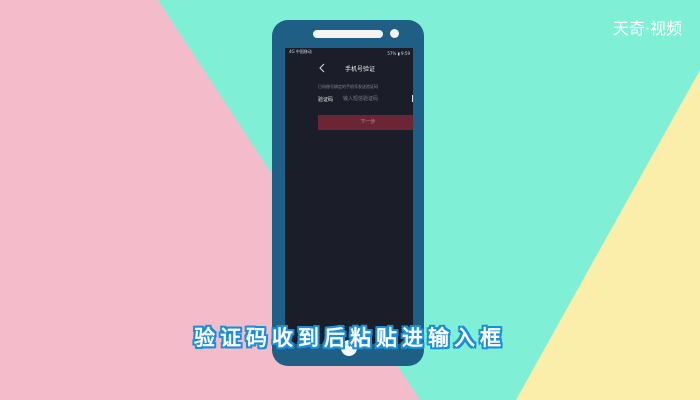 This screenshot has height=400, width=700. What do you see at coordinates (373, 98) in the screenshot?
I see `verification-code-input` at bounding box center [373, 98].